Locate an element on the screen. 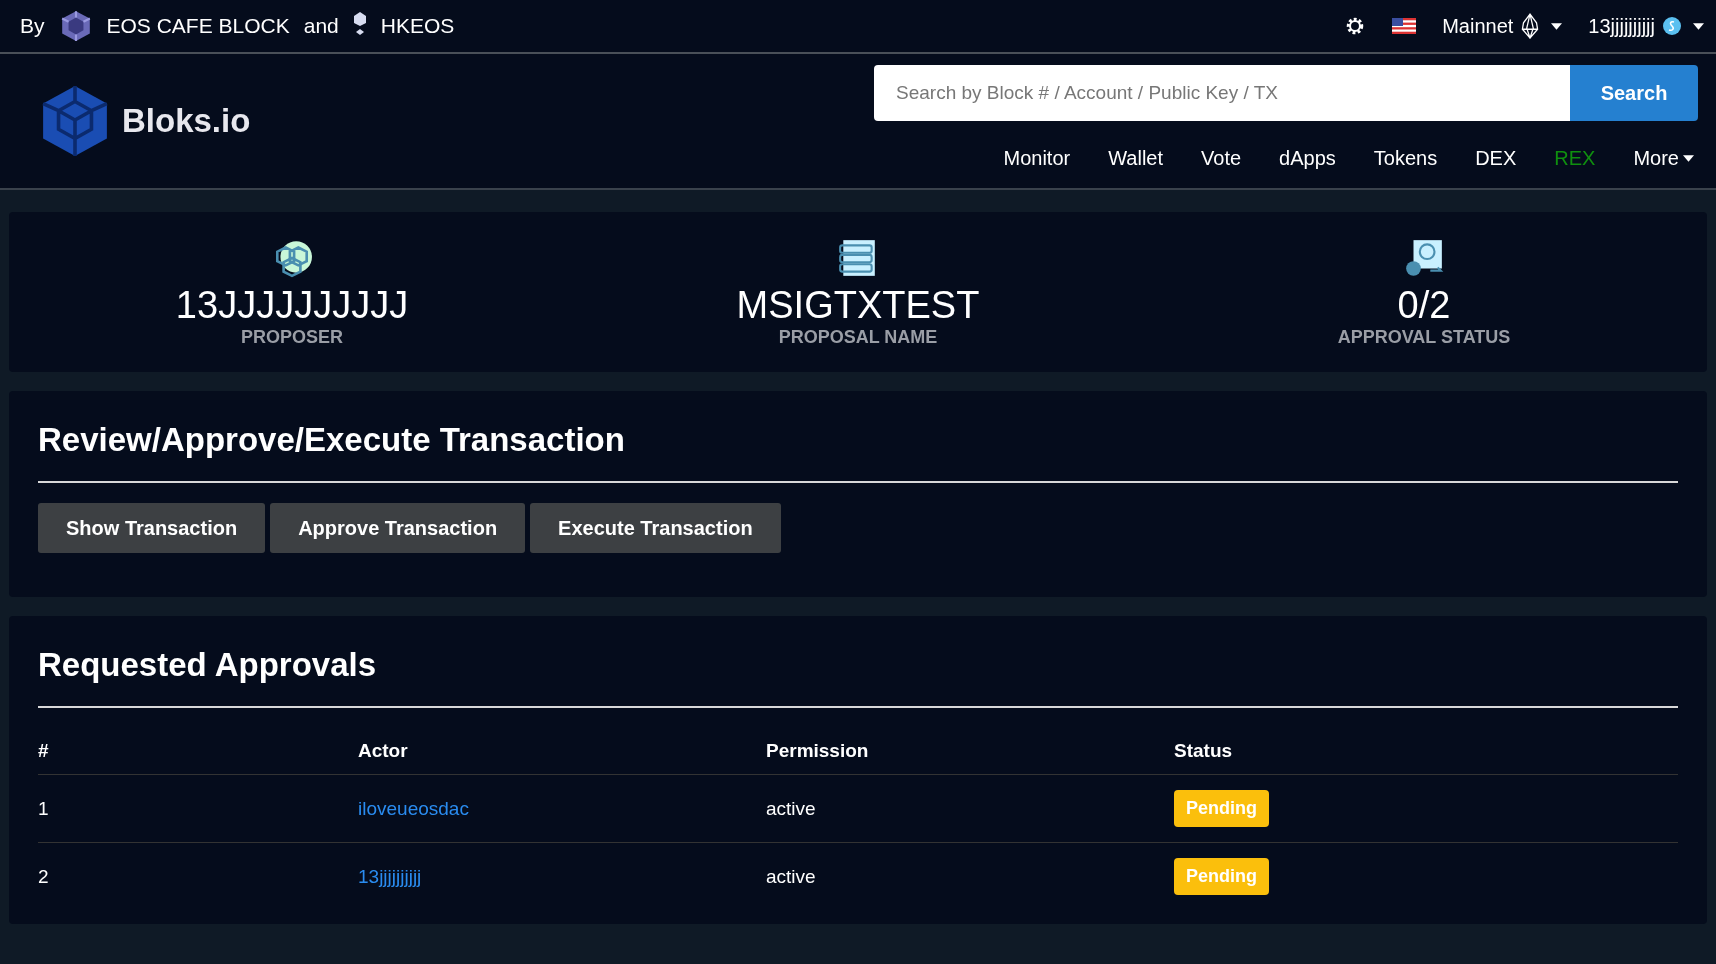 The image size is (1716, 964). nav-link: Monitor is located at coordinates (1037, 158).